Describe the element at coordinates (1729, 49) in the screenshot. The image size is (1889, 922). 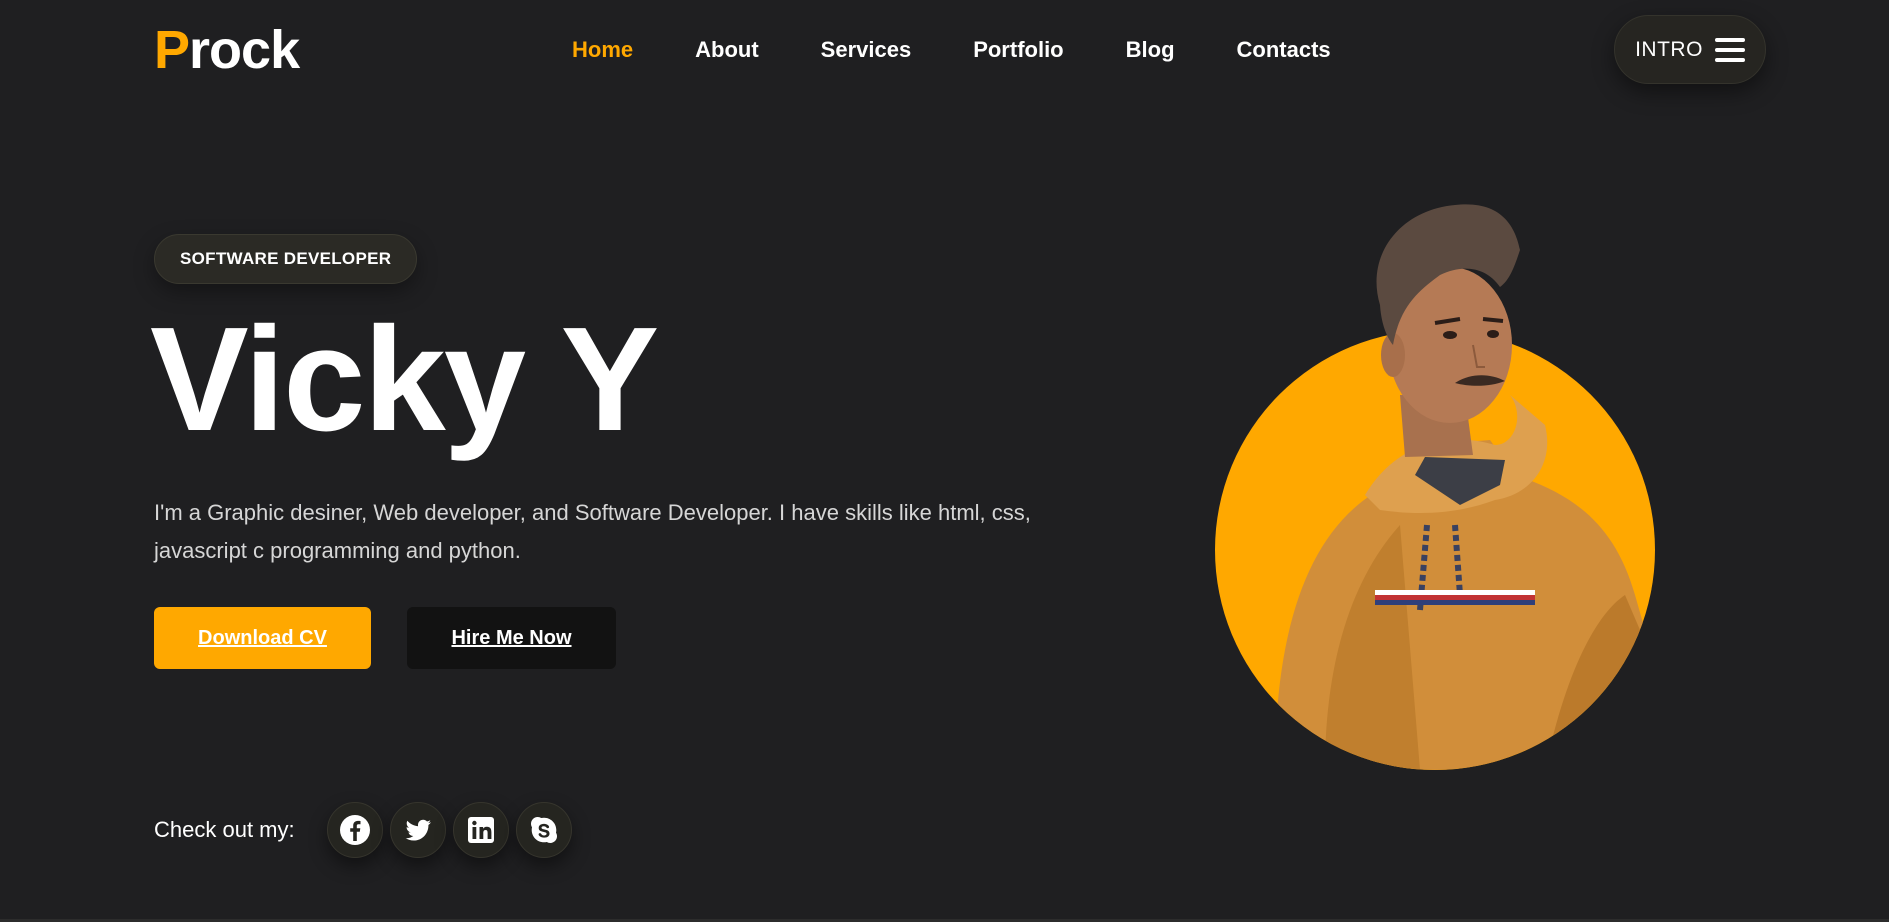
I see `hamburger-icon` at that location.